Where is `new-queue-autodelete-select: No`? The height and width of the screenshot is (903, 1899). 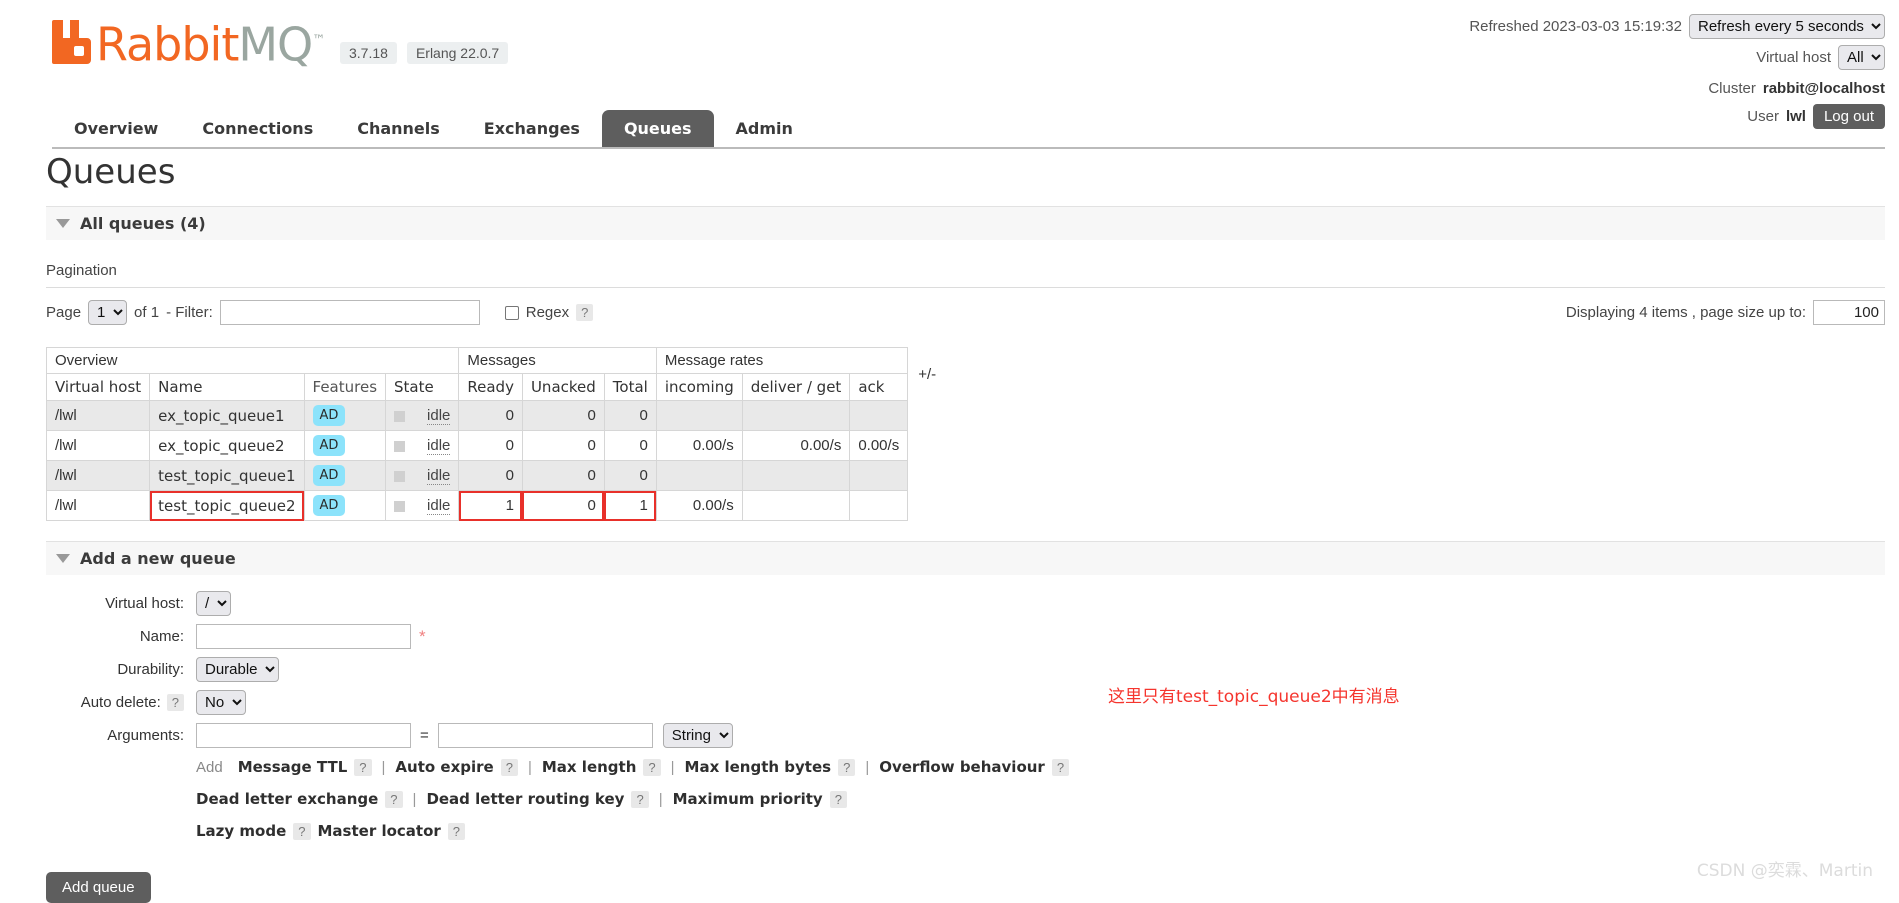
new-queue-autodelete-select: No is located at coordinates (221, 702).